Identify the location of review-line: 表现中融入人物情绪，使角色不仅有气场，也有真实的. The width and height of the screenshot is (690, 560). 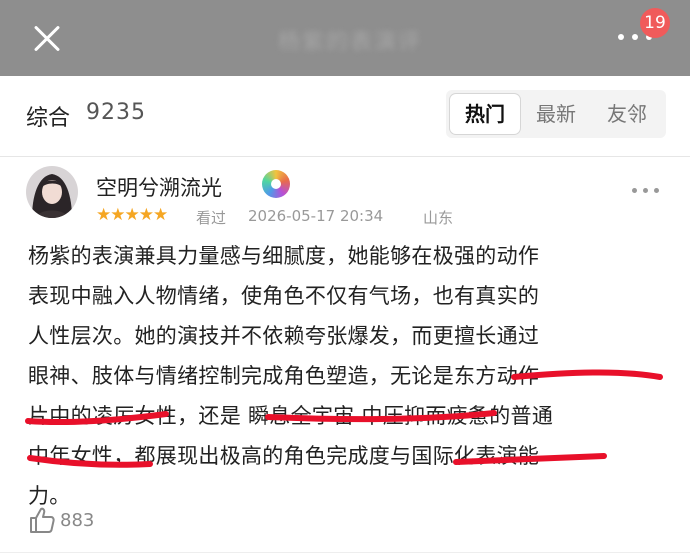
(284, 296).